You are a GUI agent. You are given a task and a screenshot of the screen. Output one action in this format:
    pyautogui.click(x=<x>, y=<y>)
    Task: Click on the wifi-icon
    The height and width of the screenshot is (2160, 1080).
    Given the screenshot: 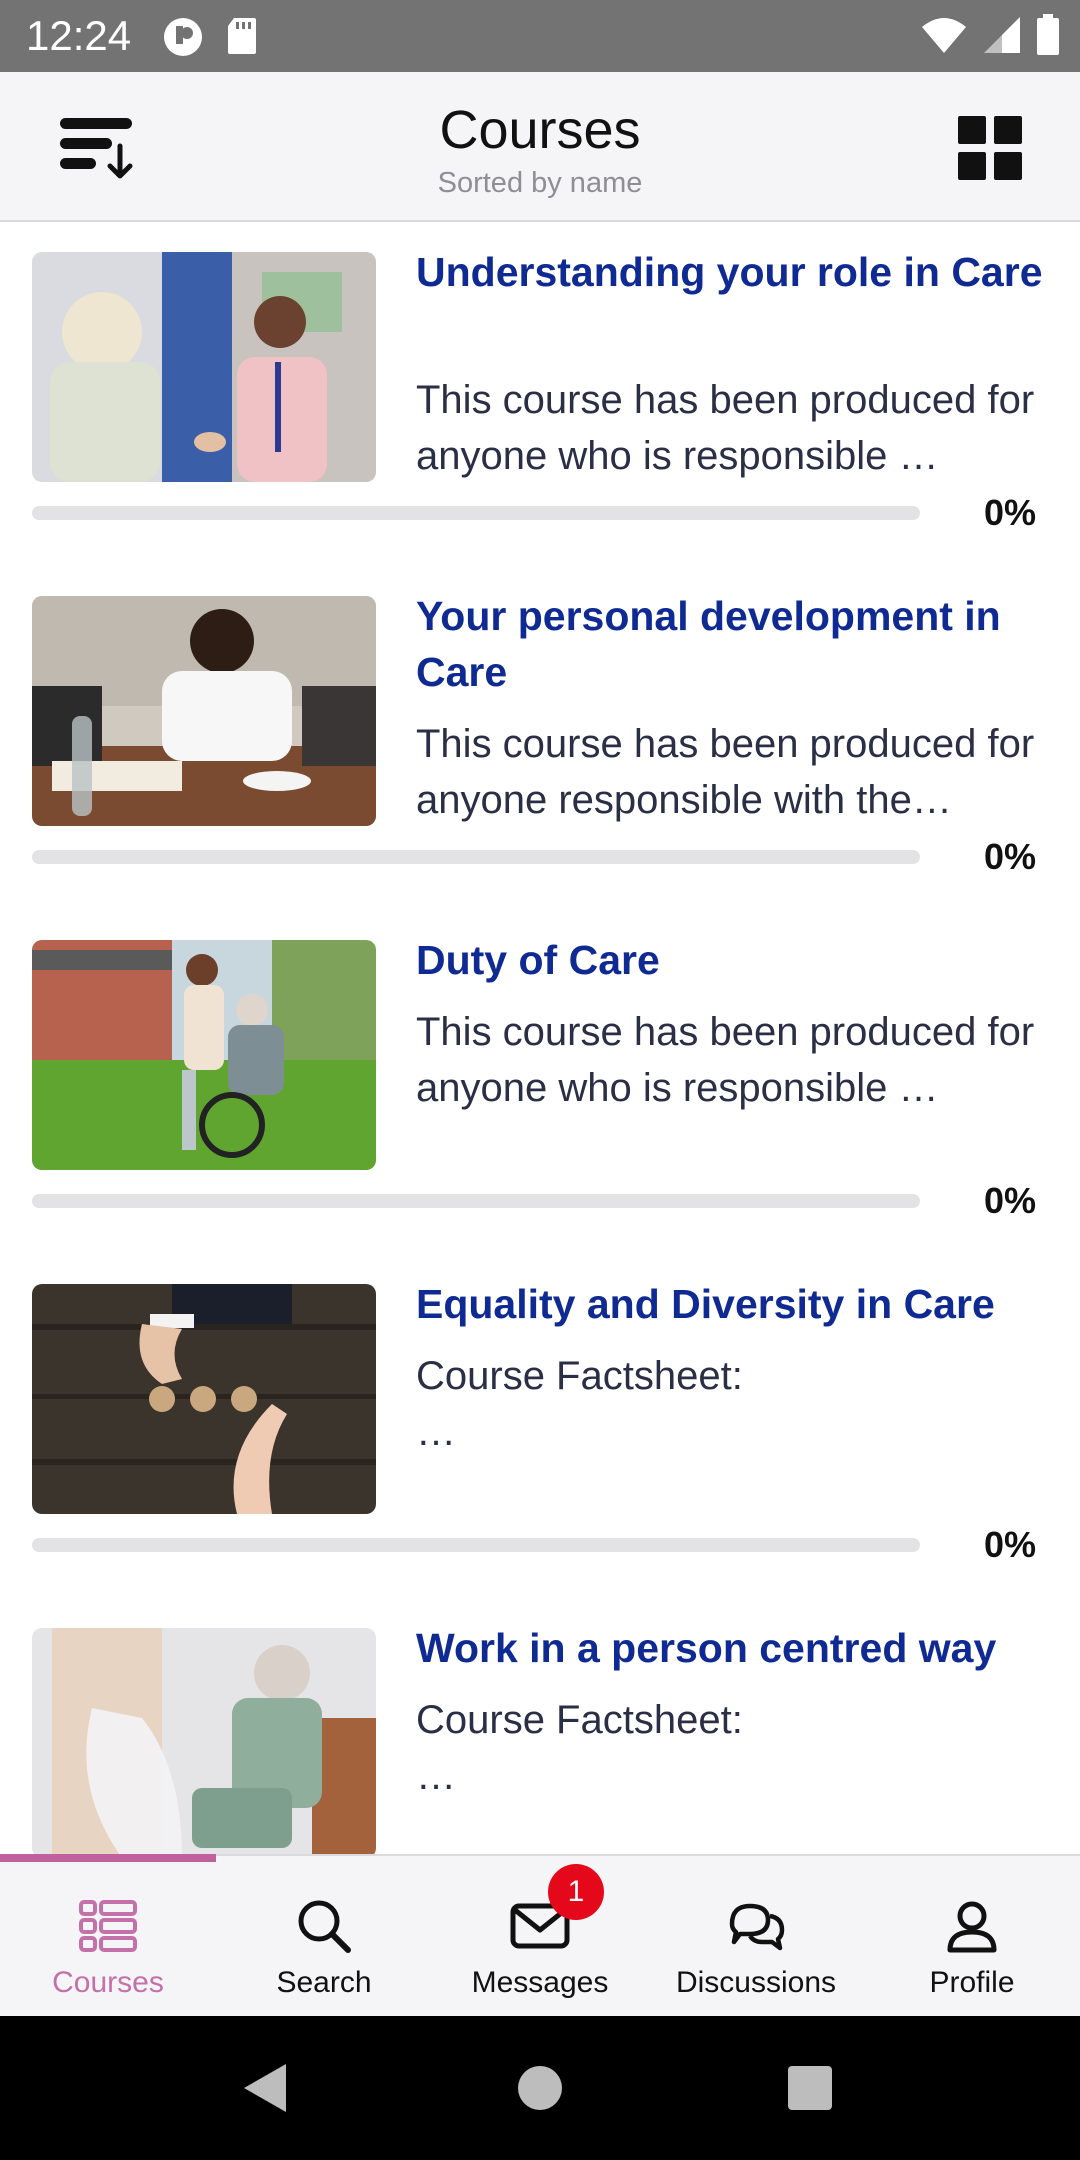 What is the action you would take?
    pyautogui.click(x=944, y=35)
    